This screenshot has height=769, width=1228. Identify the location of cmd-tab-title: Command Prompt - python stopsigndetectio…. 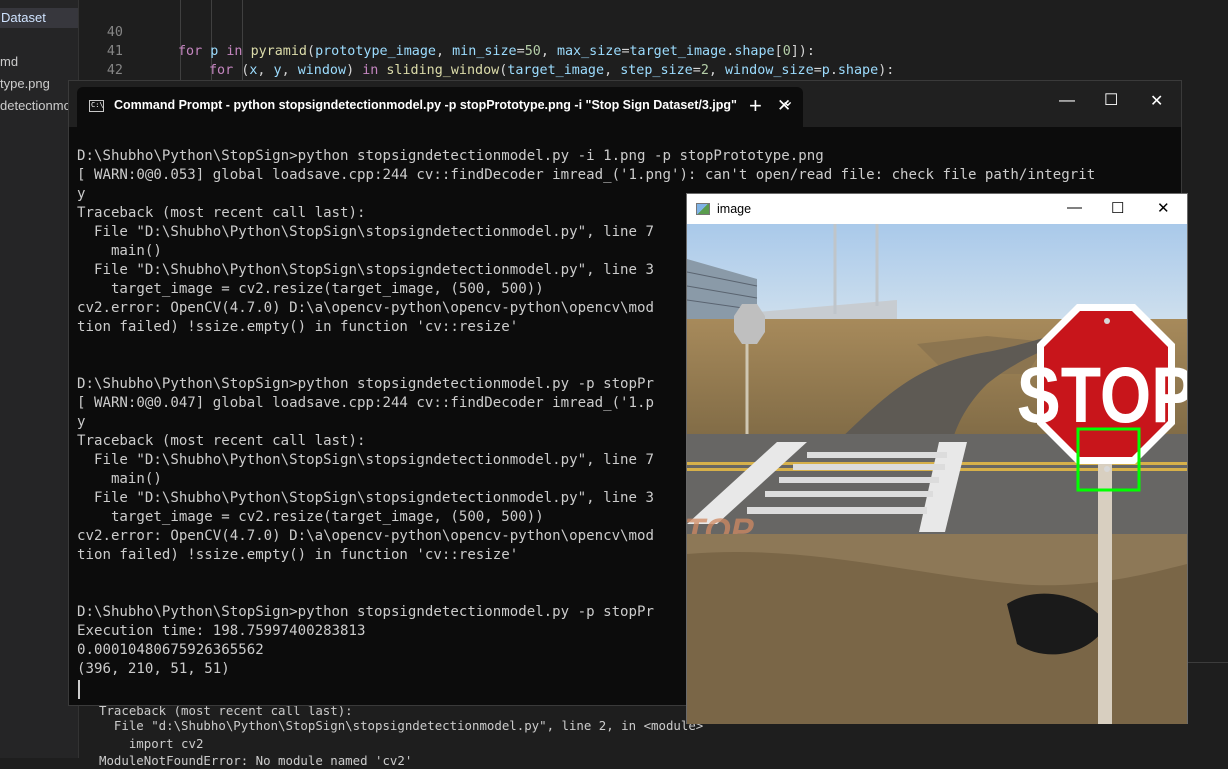
(425, 105).